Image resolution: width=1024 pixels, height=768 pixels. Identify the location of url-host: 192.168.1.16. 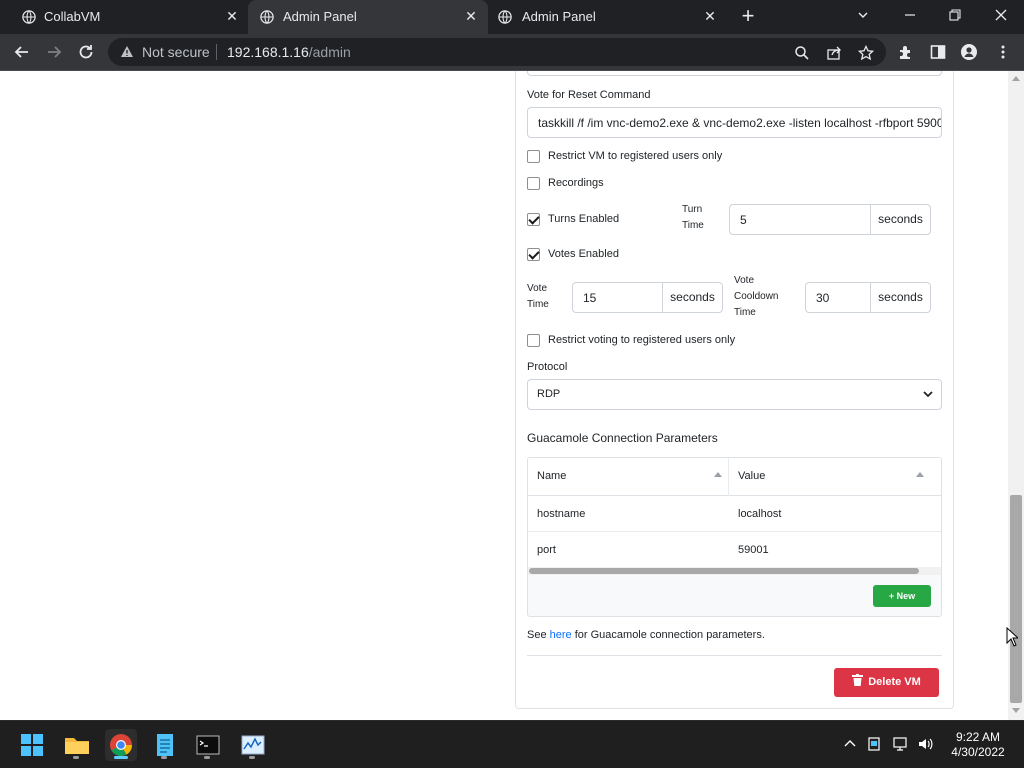
(268, 52).